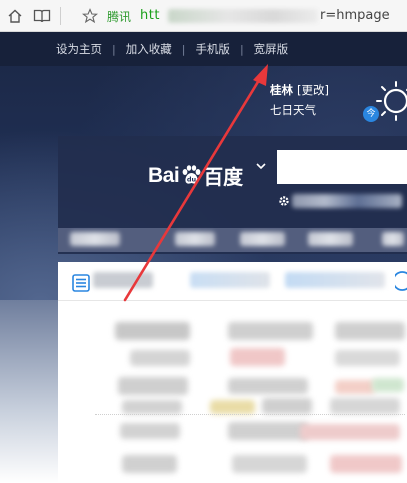 Image resolution: width=407 pixels, height=483 pixels. Describe the element at coordinates (90, 16) in the screenshot. I see `star-icon` at that location.